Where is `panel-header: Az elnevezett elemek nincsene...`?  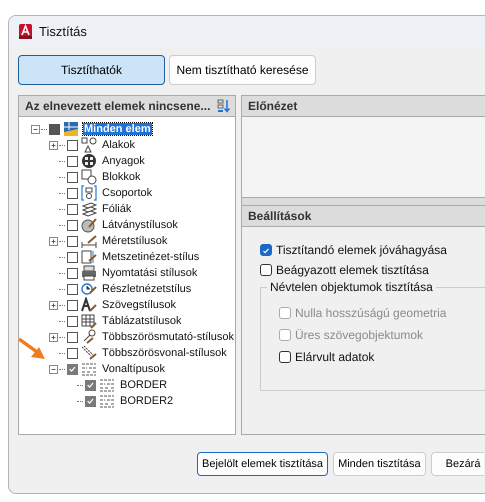
panel-header: Az elnevezett elemek nincsene... is located at coordinates (117, 106).